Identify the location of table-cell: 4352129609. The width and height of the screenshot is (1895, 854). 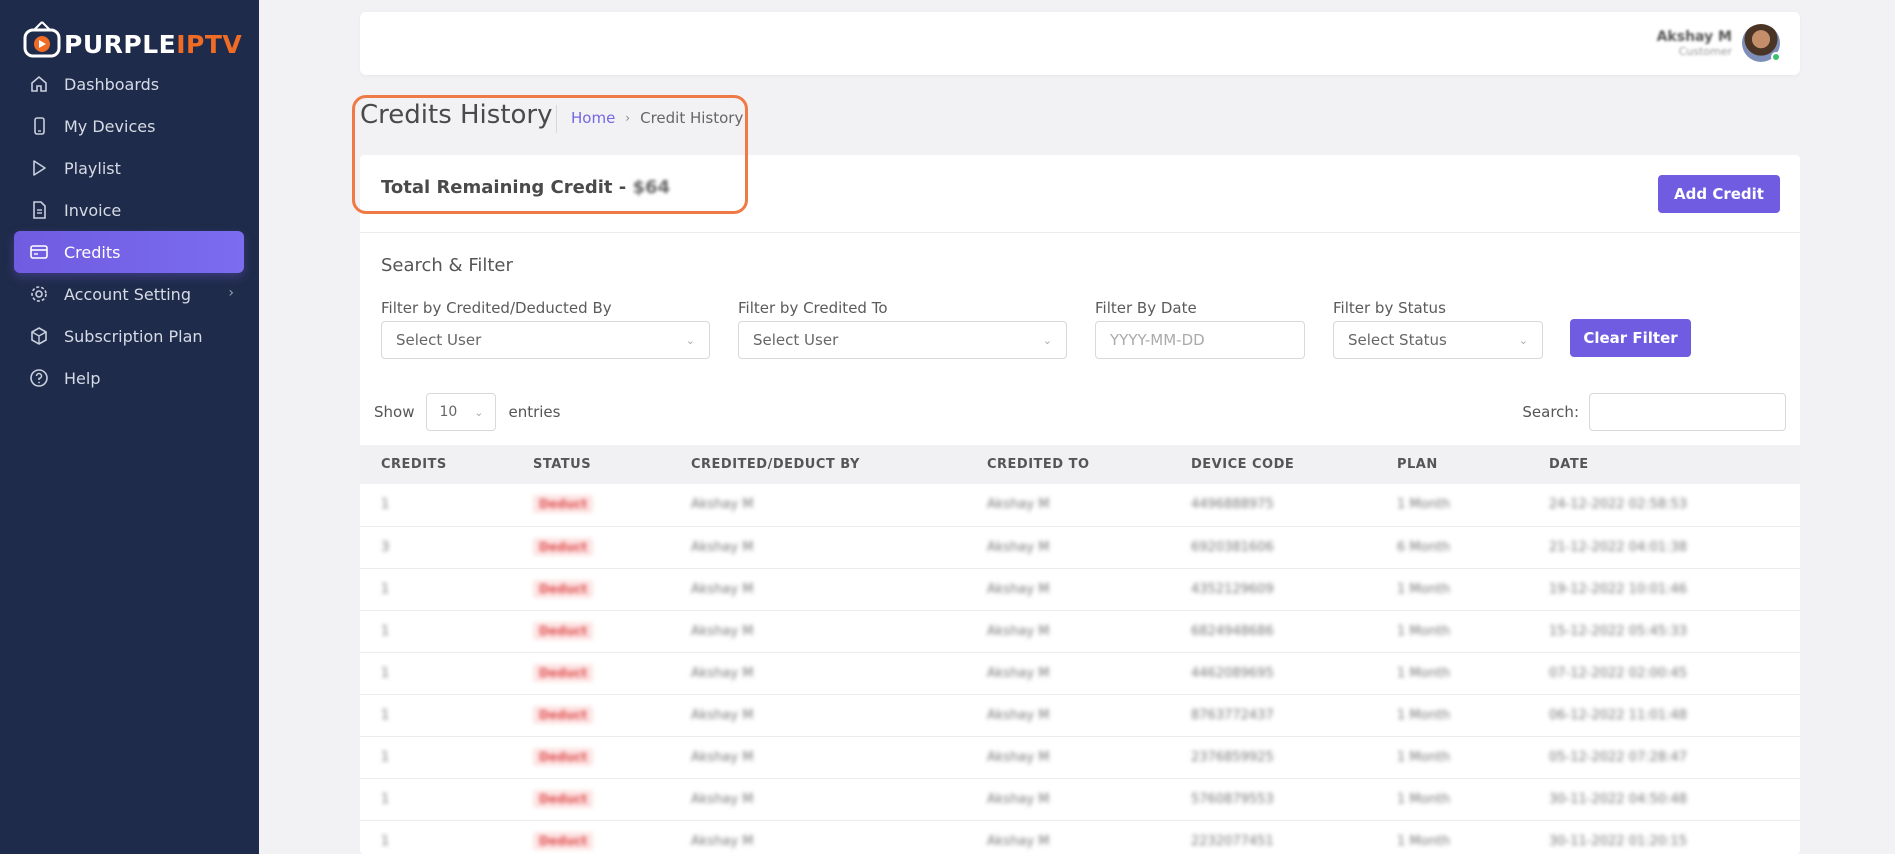
(1232, 589).